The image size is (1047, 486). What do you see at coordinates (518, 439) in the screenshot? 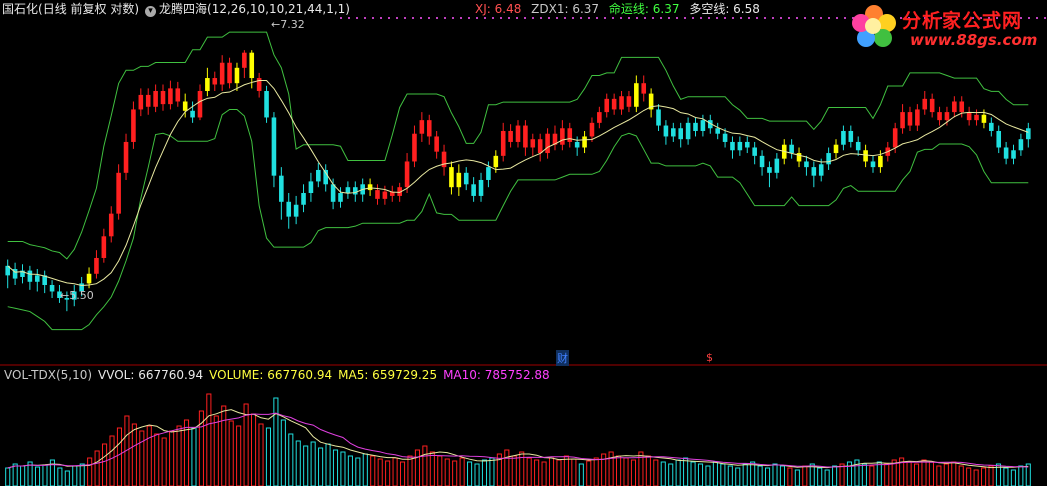
I see `volume-ma5-line` at bounding box center [518, 439].